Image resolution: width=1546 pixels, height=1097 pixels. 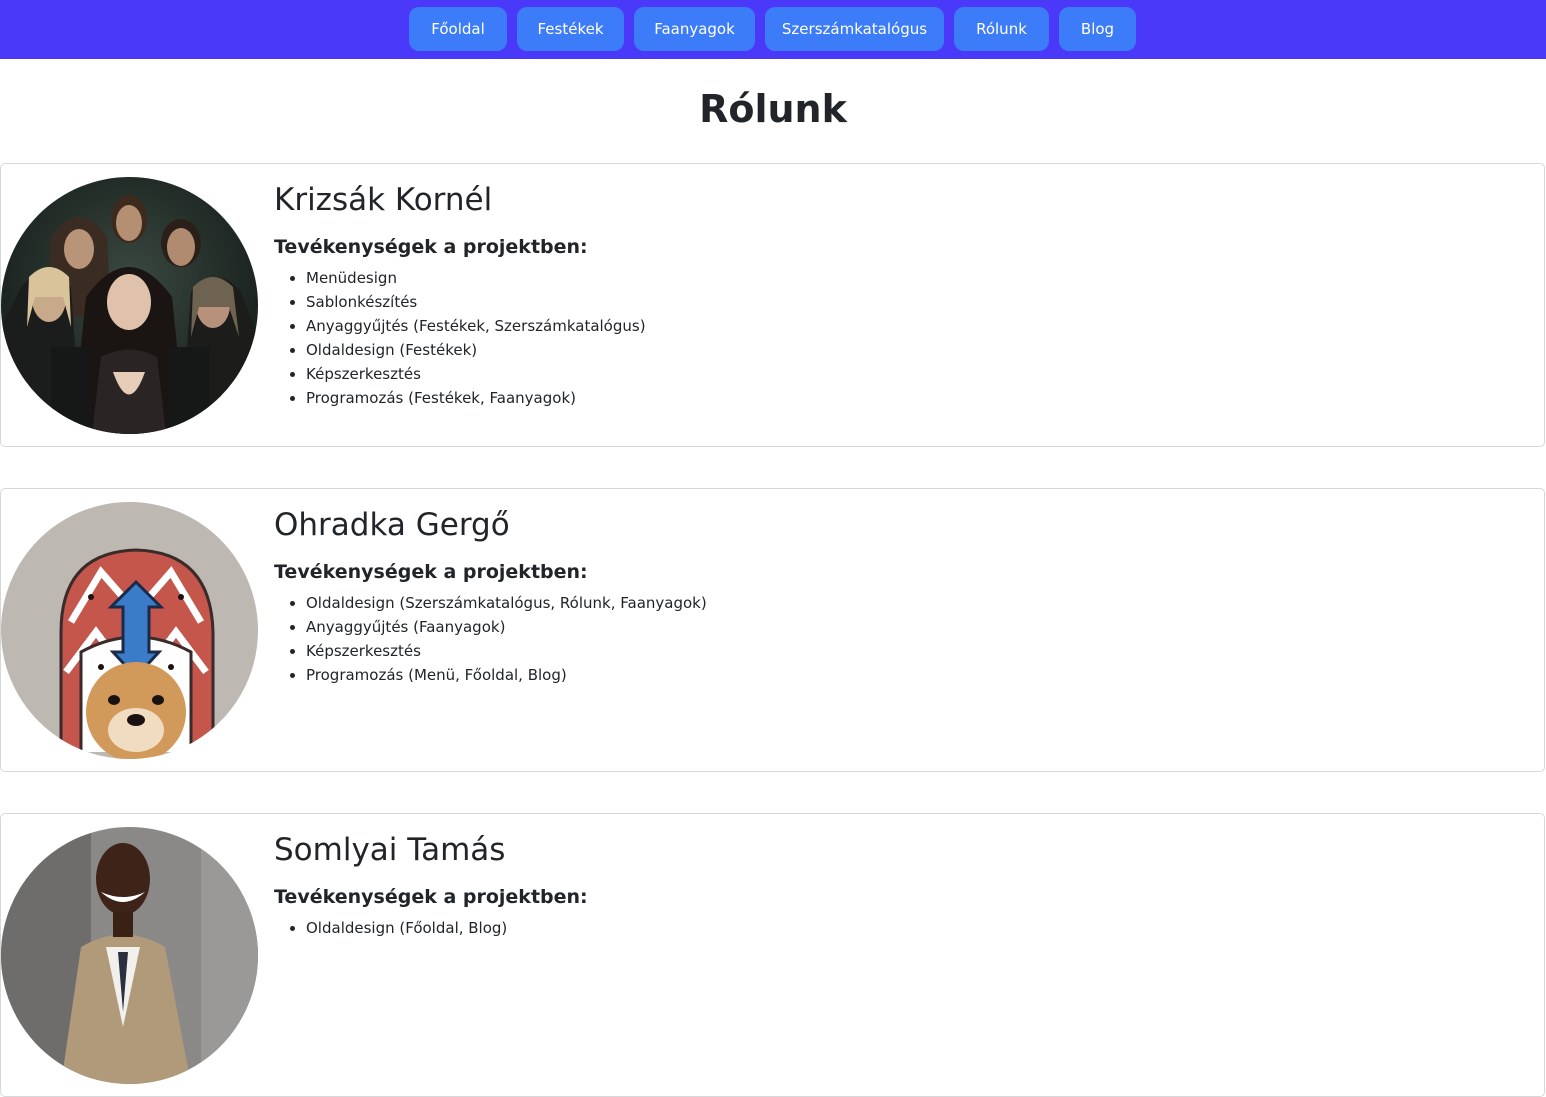 I want to click on list-item: Sablonkészítés, so click(x=476, y=302).